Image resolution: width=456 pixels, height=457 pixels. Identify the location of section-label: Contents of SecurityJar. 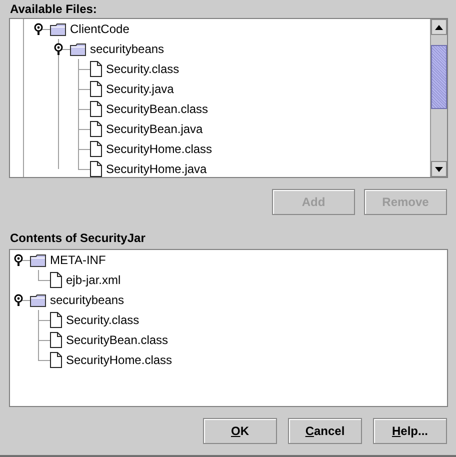
(77, 238).